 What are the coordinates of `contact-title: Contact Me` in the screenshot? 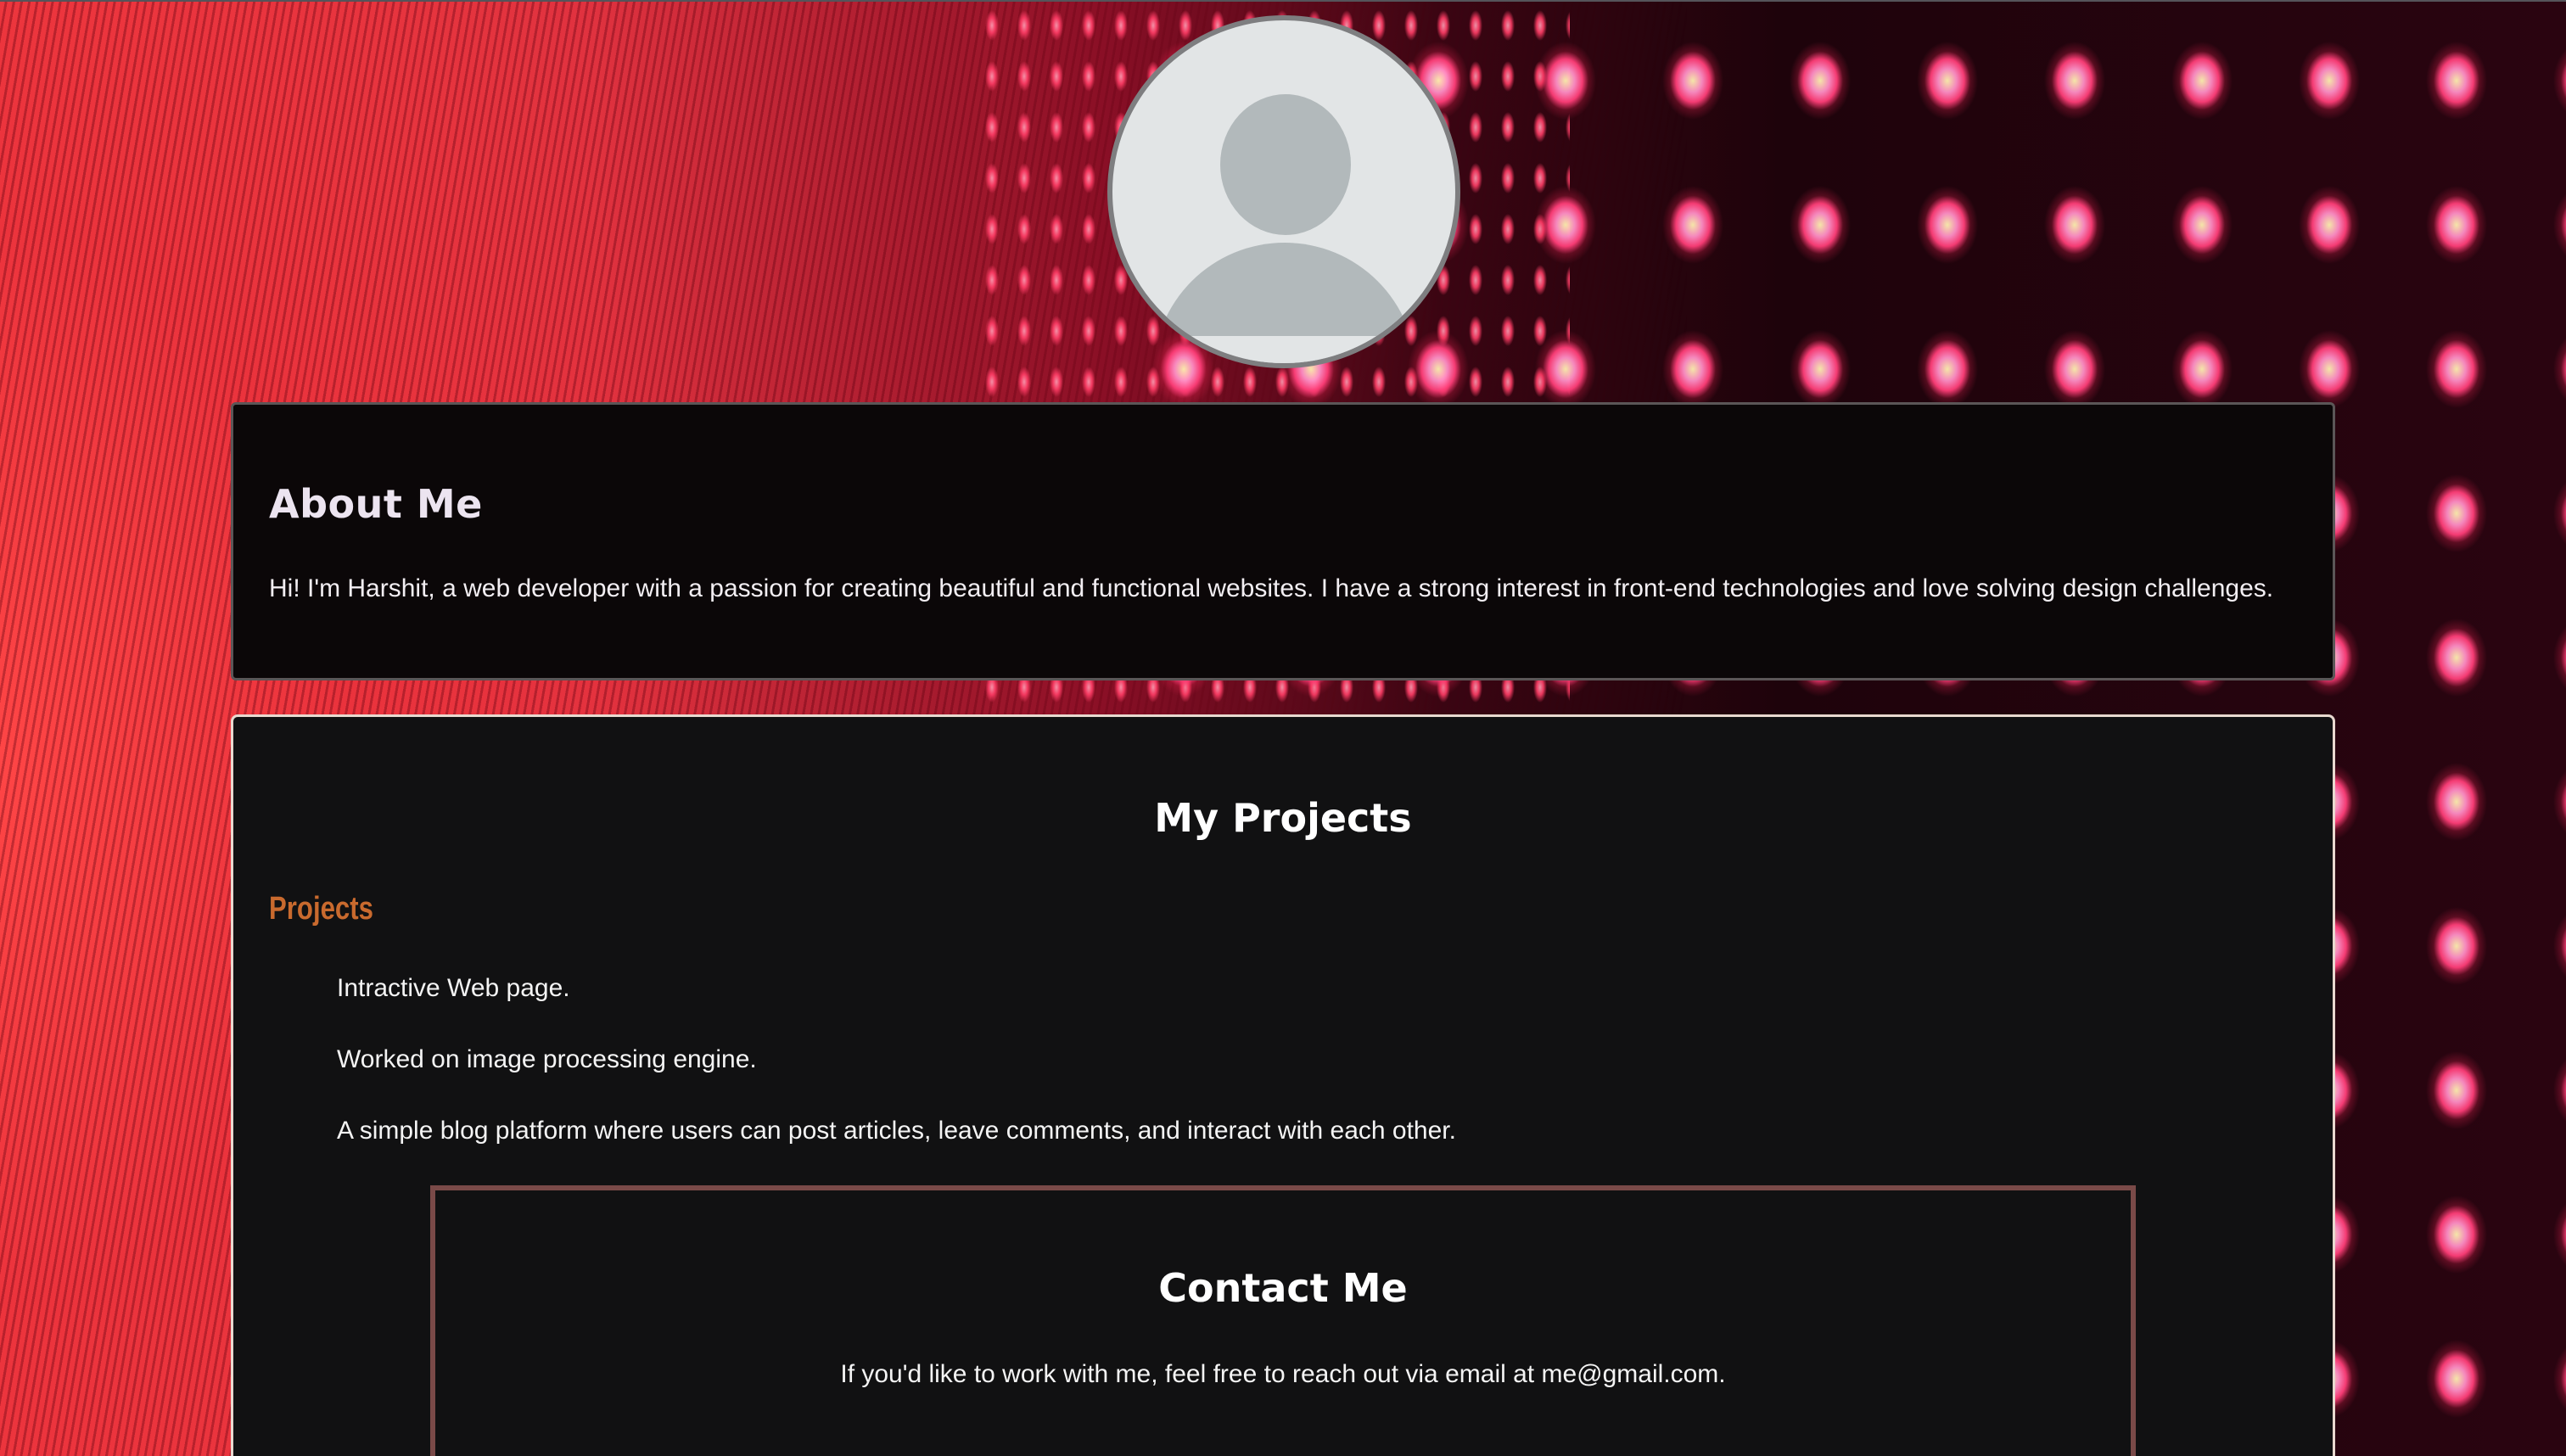 It's located at (1283, 1288).